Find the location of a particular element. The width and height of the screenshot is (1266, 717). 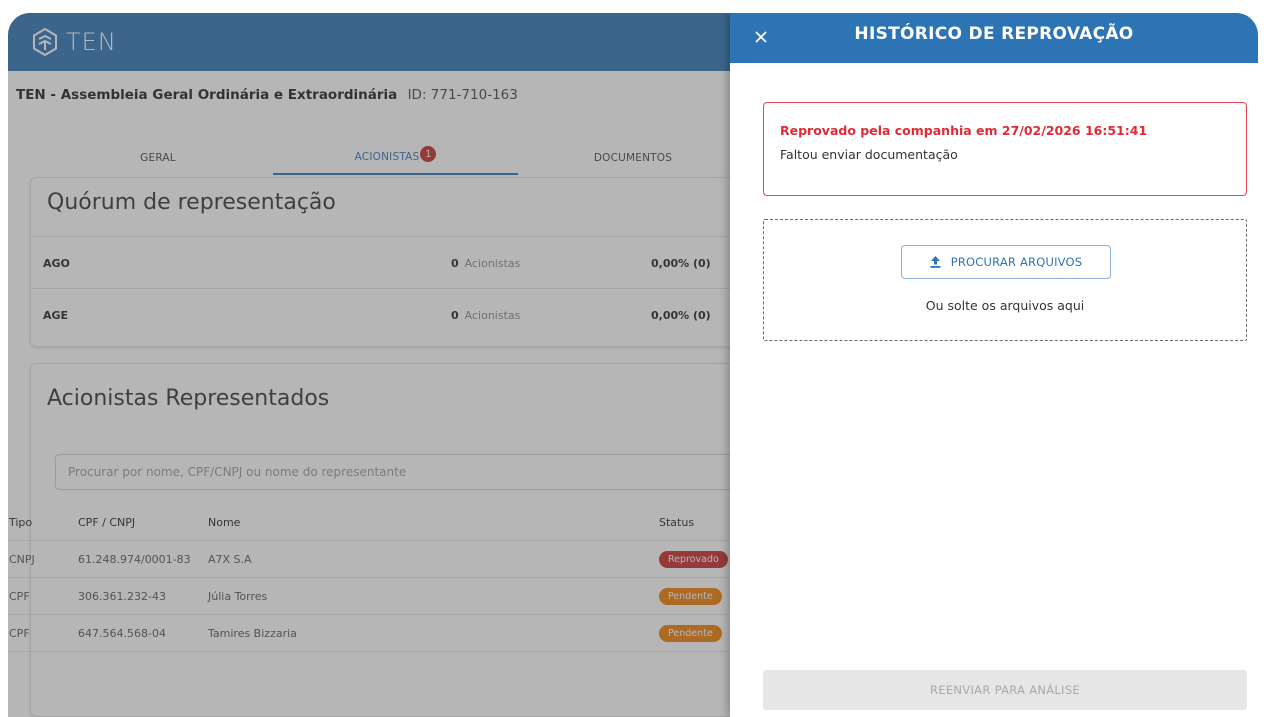

drawer-title: HISTÓRICO DE REPROVAÇÃO is located at coordinates (994, 34).